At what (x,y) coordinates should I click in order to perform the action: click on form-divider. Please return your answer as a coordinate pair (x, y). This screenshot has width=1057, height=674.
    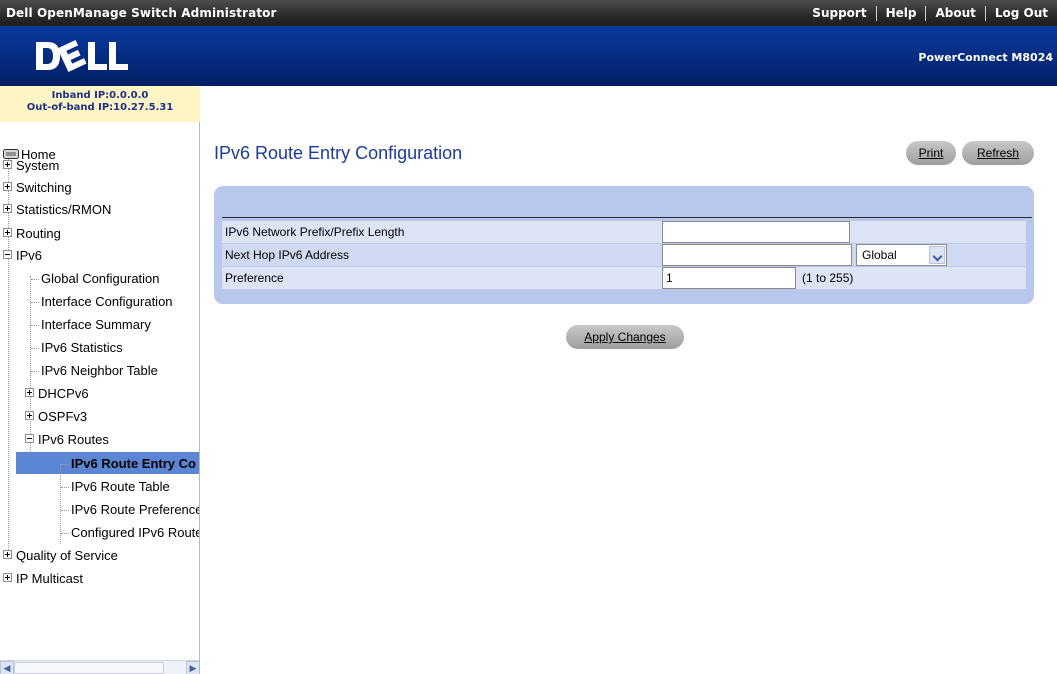
    Looking at the image, I should click on (627, 217).